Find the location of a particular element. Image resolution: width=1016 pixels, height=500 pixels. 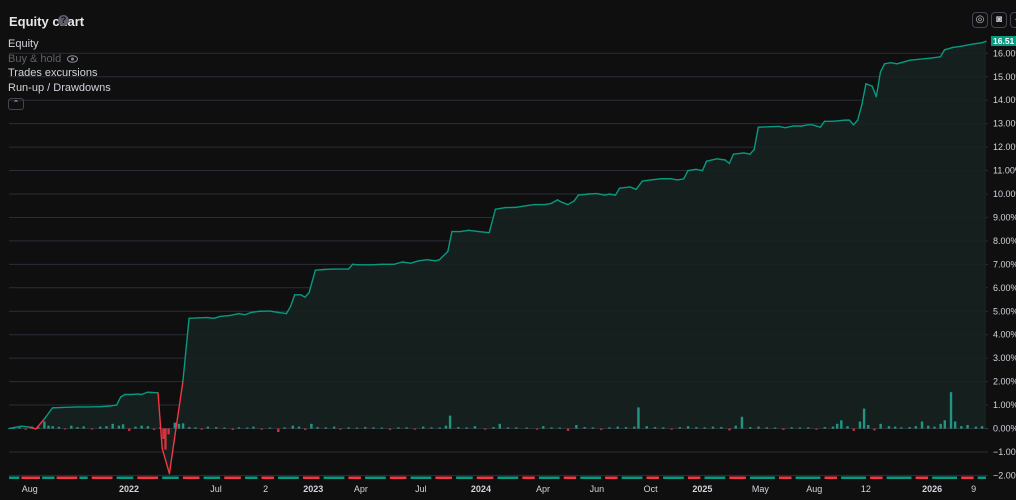

y-tick-label: 5.00% is located at coordinates (1004, 311).